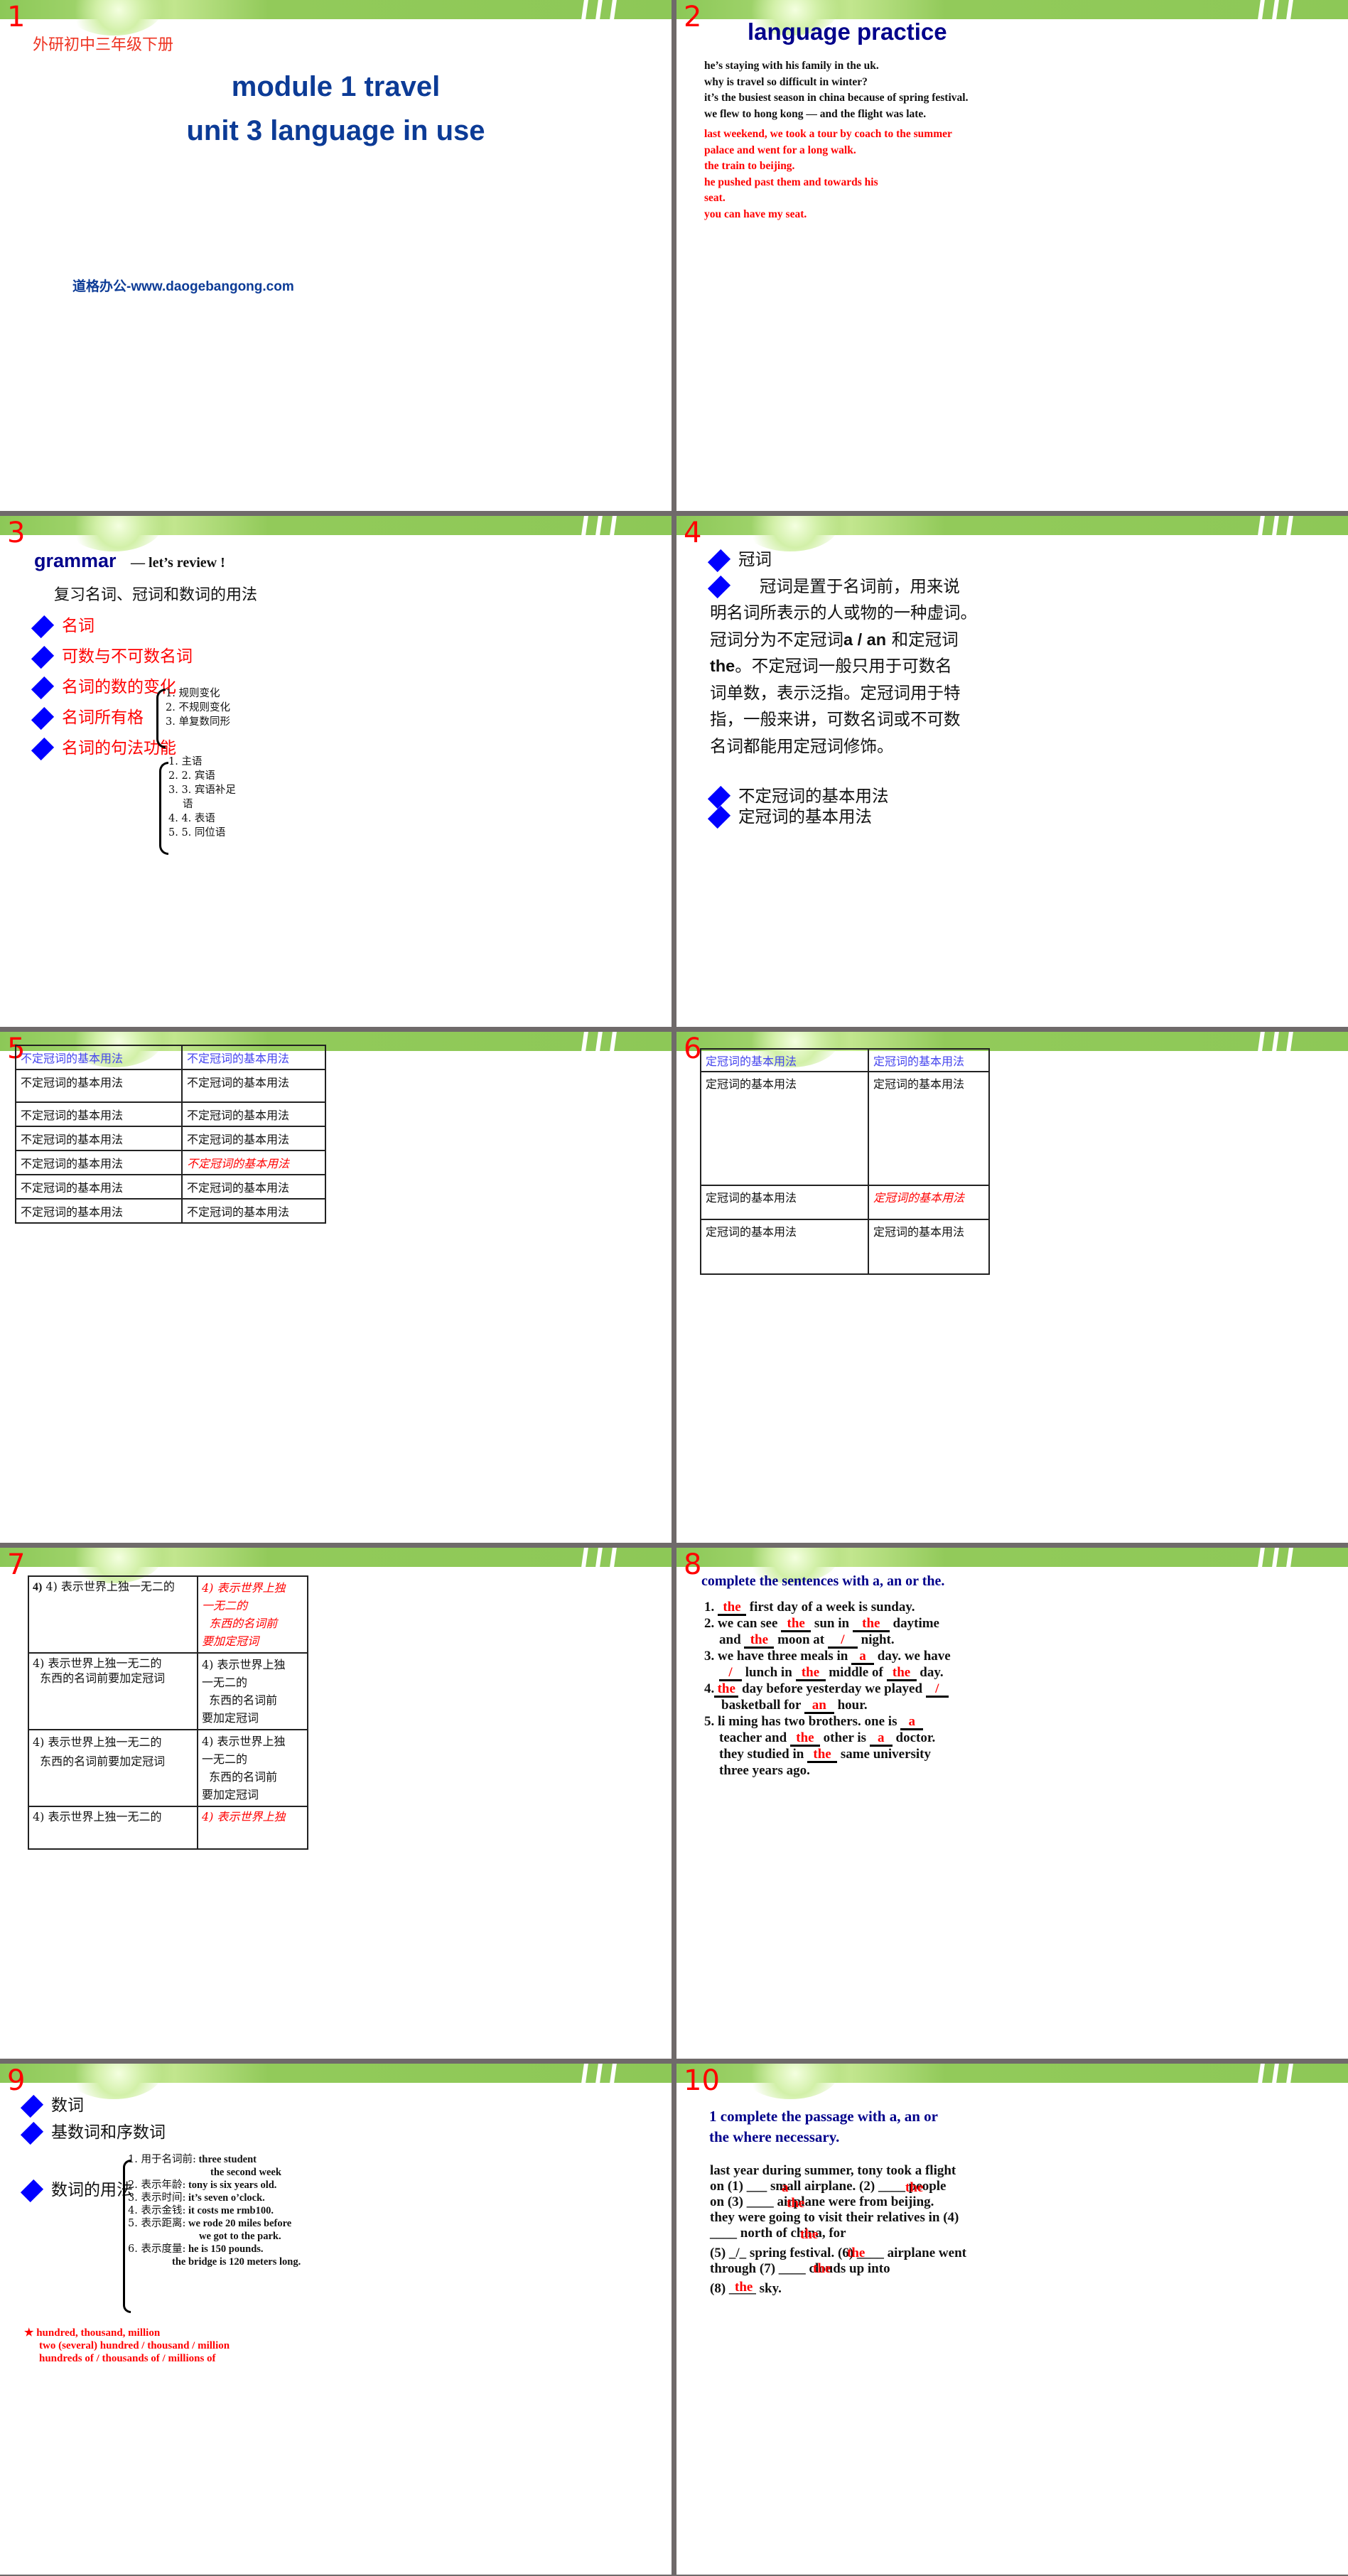  Describe the element at coordinates (183, 286) in the screenshot. I see `footer-website: 道格办公-www.daogebangong.com` at that location.